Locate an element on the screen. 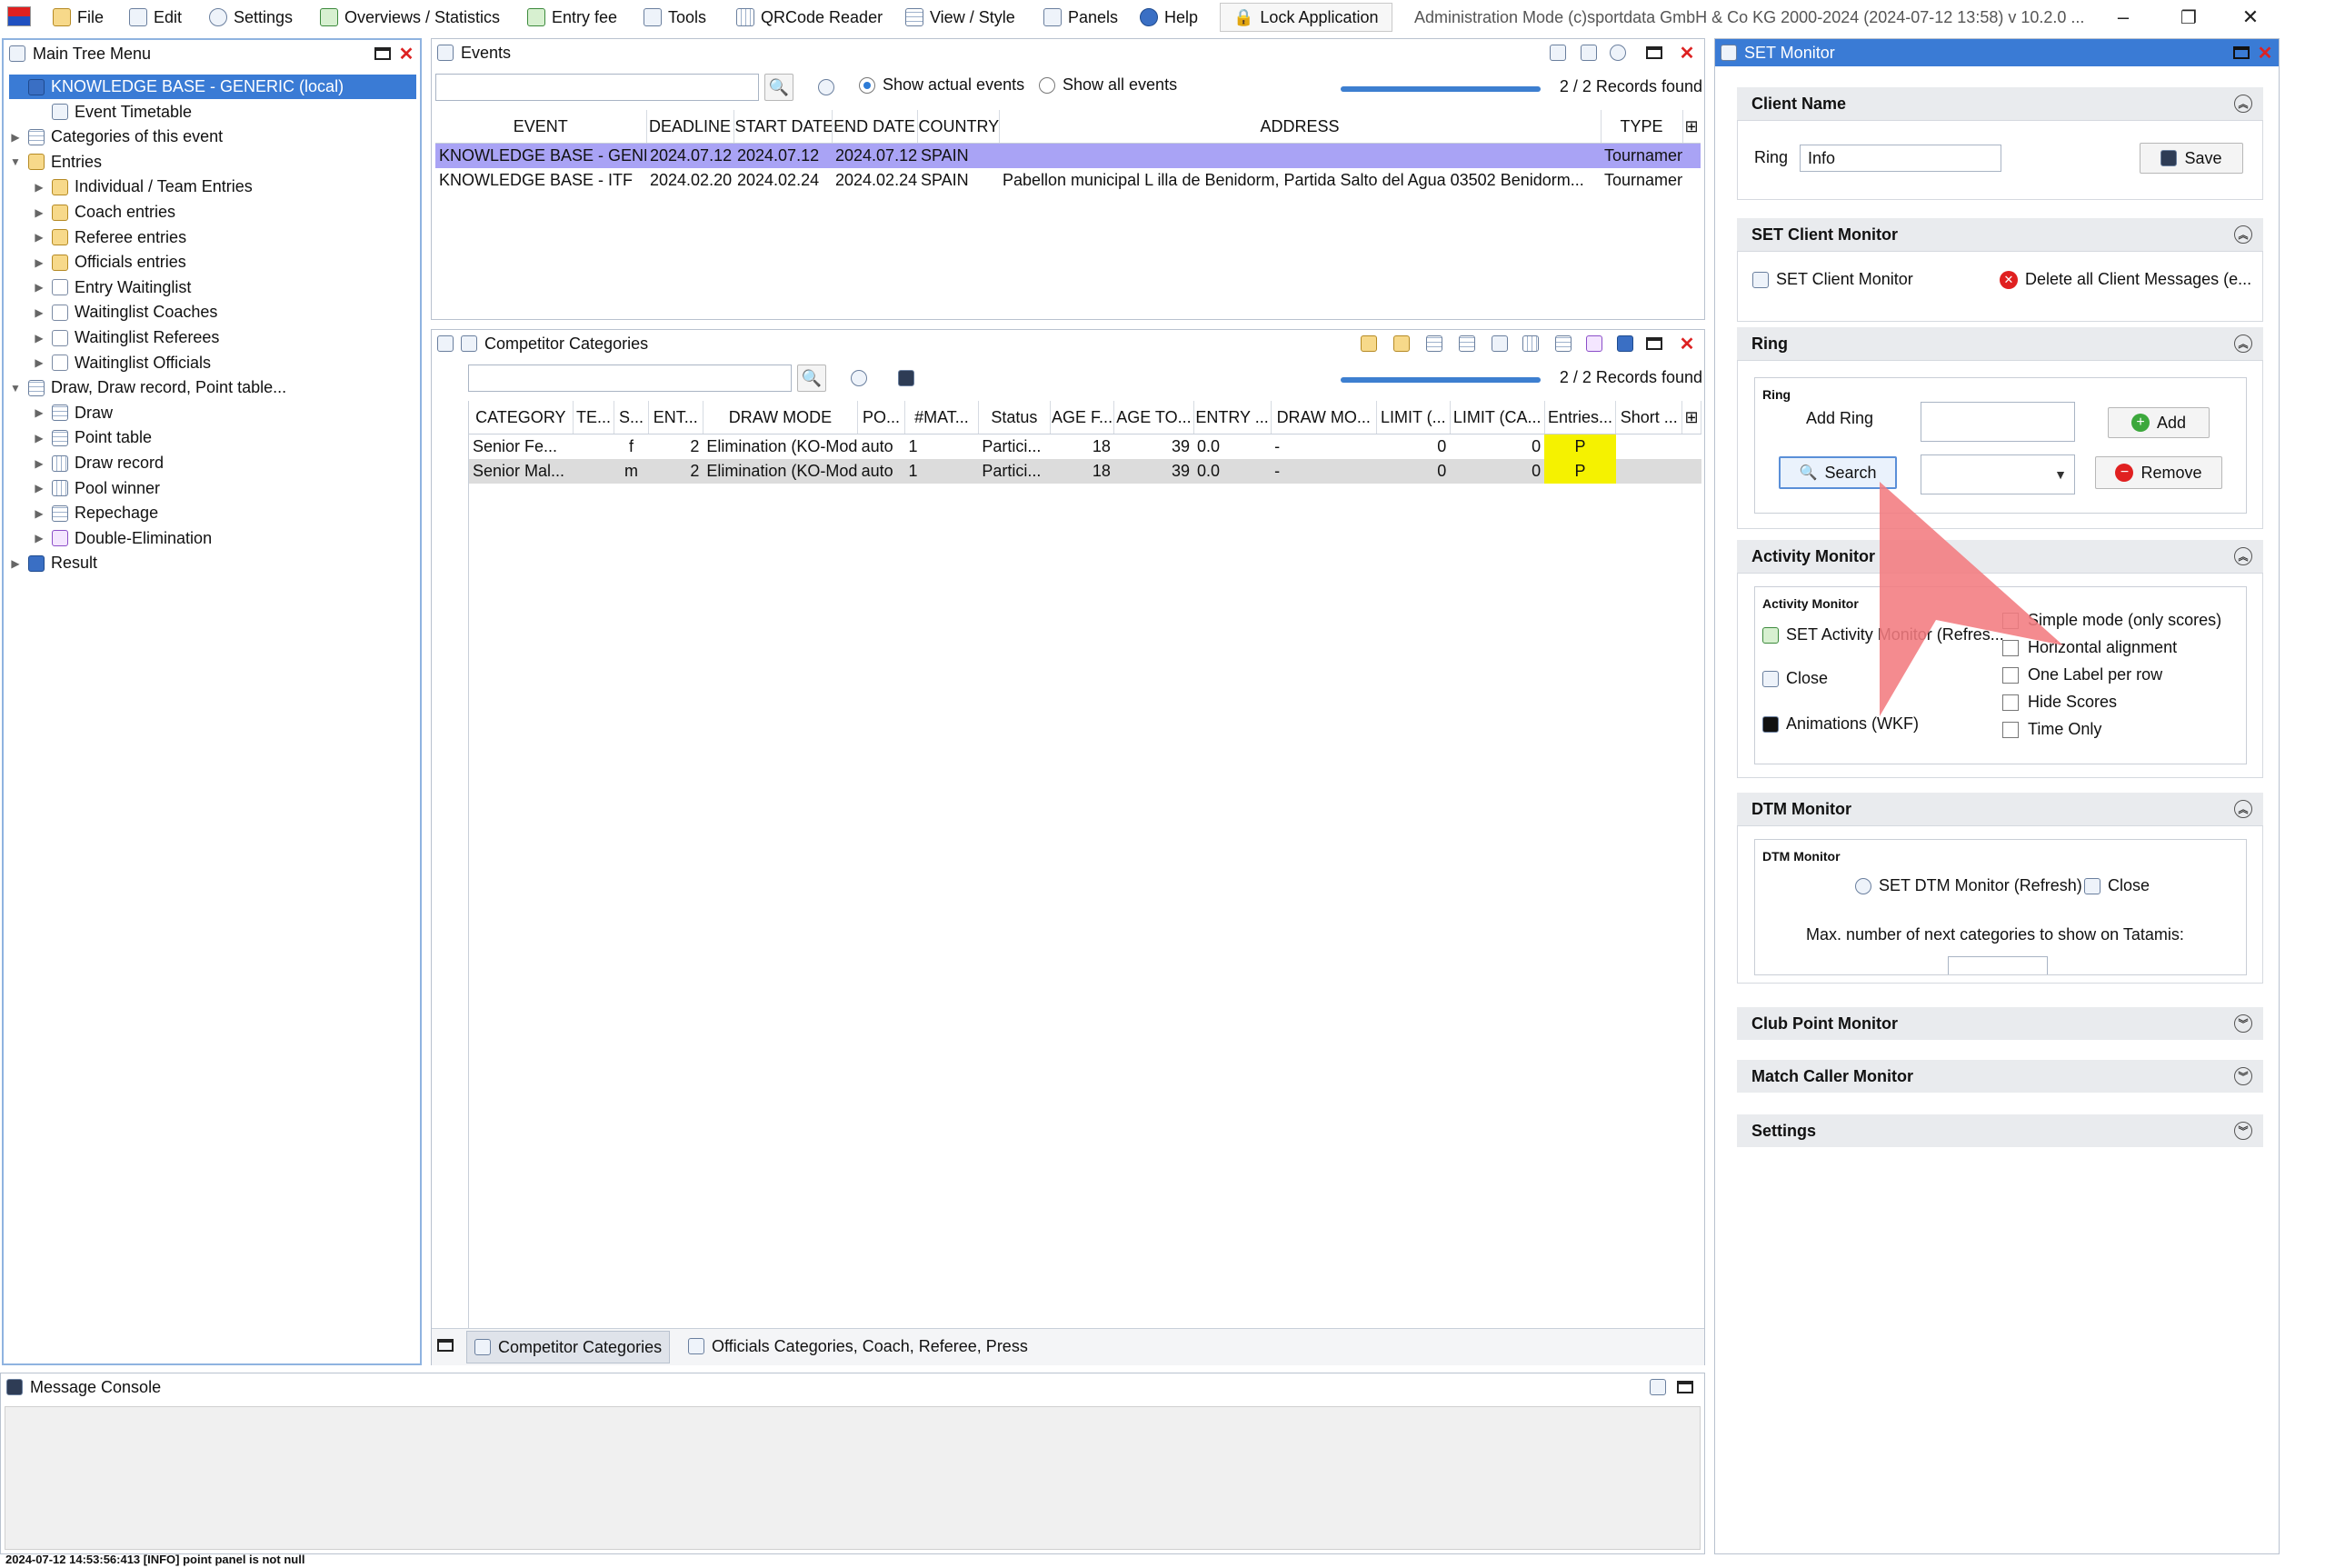  ring-header: Ring ︽ is located at coordinates (2000, 344).